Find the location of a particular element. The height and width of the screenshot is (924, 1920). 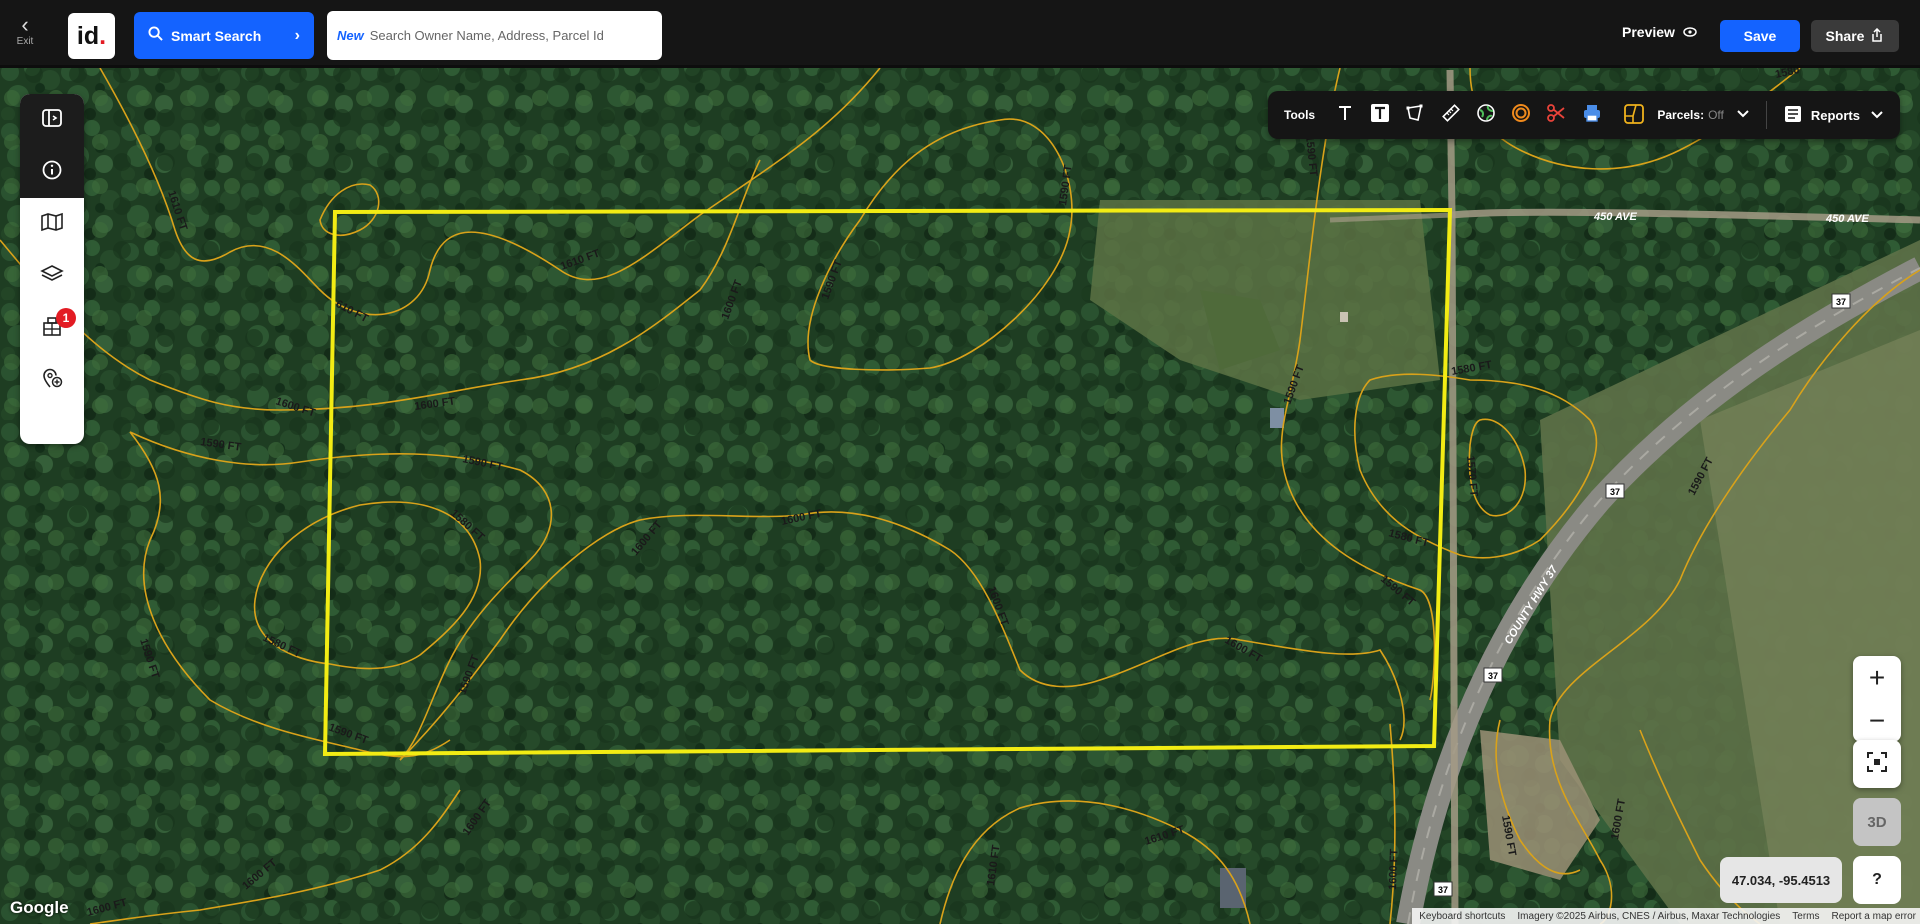

map-icon is located at coordinates (52, 224).